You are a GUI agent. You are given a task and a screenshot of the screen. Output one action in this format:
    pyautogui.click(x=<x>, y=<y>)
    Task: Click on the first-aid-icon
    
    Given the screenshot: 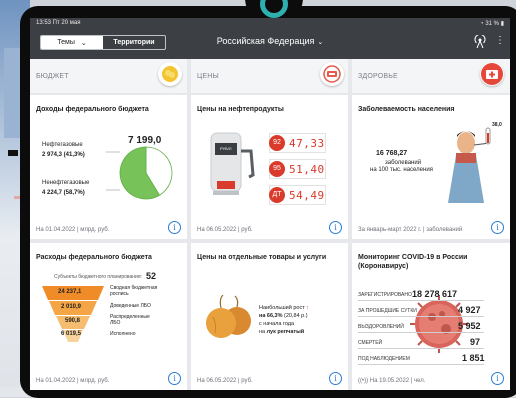 What is the action you would take?
    pyautogui.click(x=492, y=74)
    